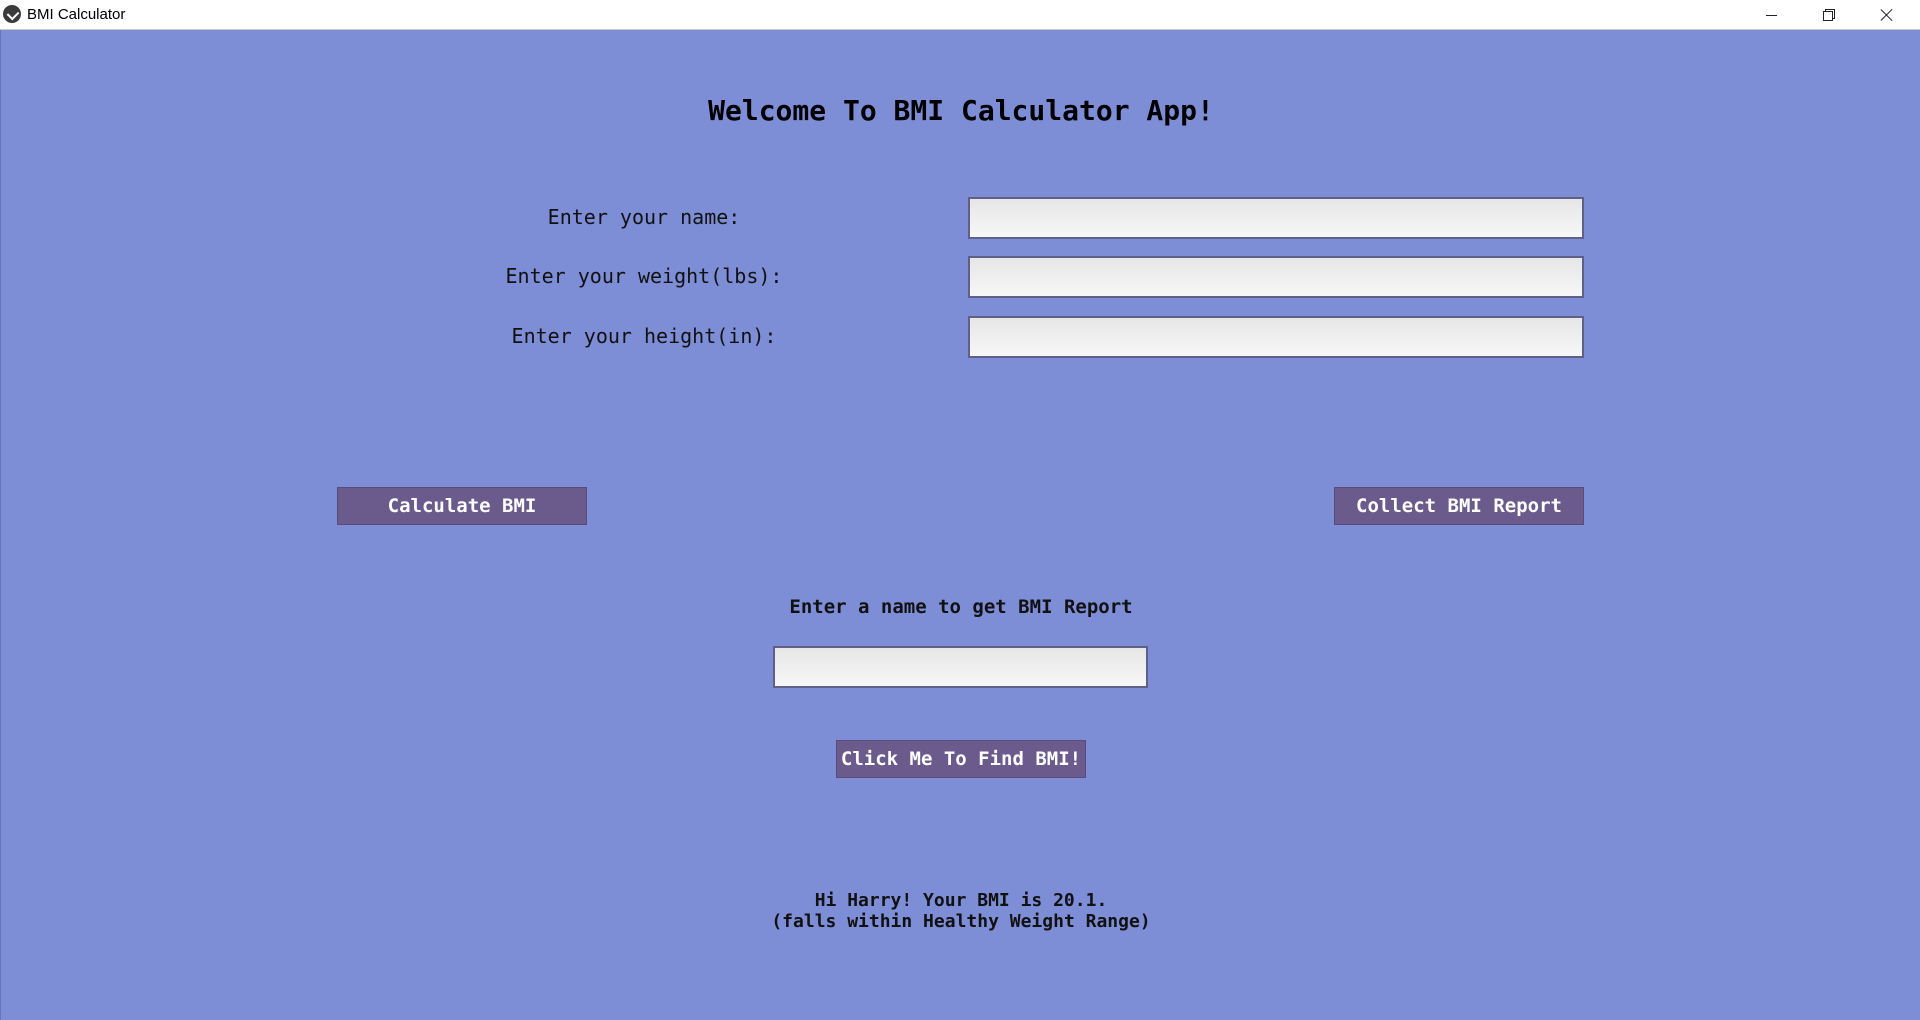 The width and height of the screenshot is (1920, 1020). I want to click on window-title: BMI Calculator, so click(76, 14).